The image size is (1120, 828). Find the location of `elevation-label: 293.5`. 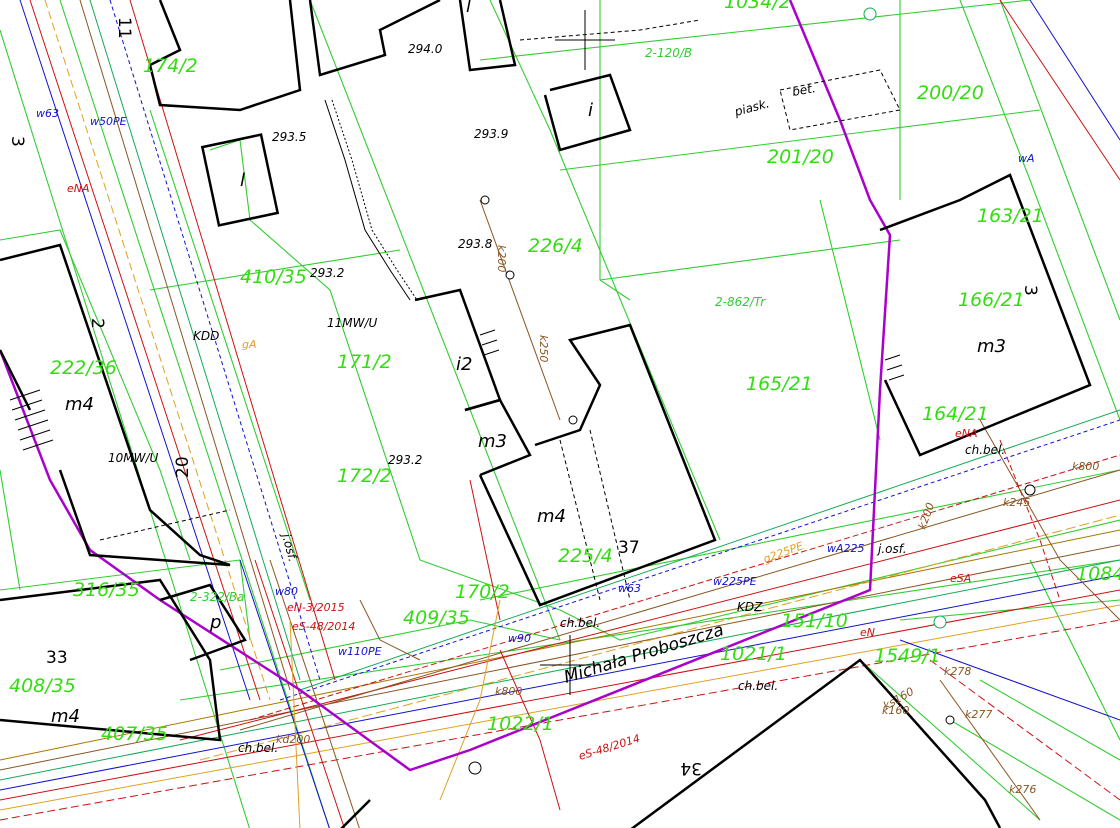

elevation-label: 293.5 is located at coordinates (289, 137).